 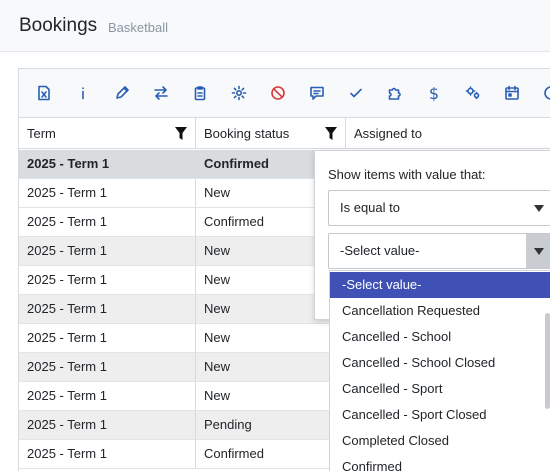 What do you see at coordinates (41, 133) in the screenshot?
I see `column-header-label: Term` at bounding box center [41, 133].